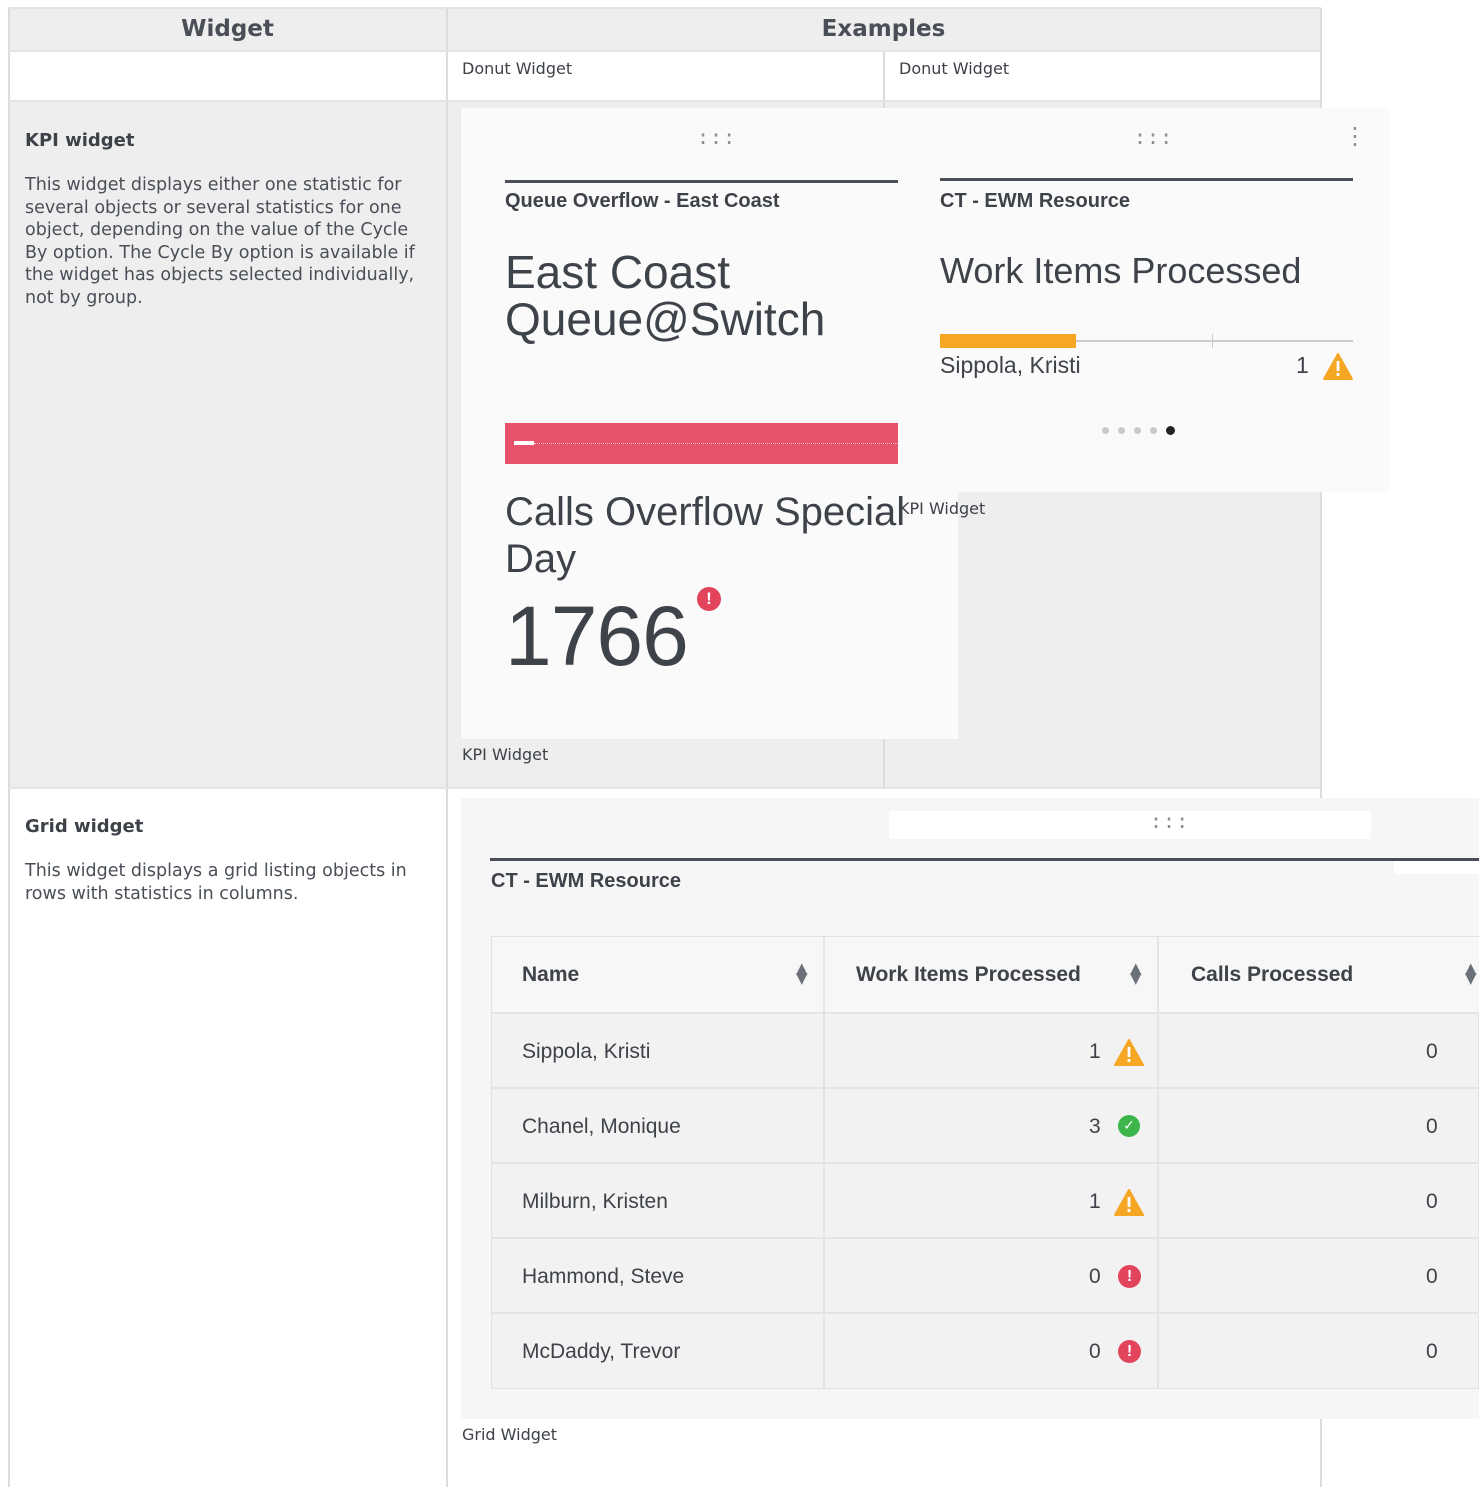  I want to click on kpi-value: 1766, so click(597, 636).